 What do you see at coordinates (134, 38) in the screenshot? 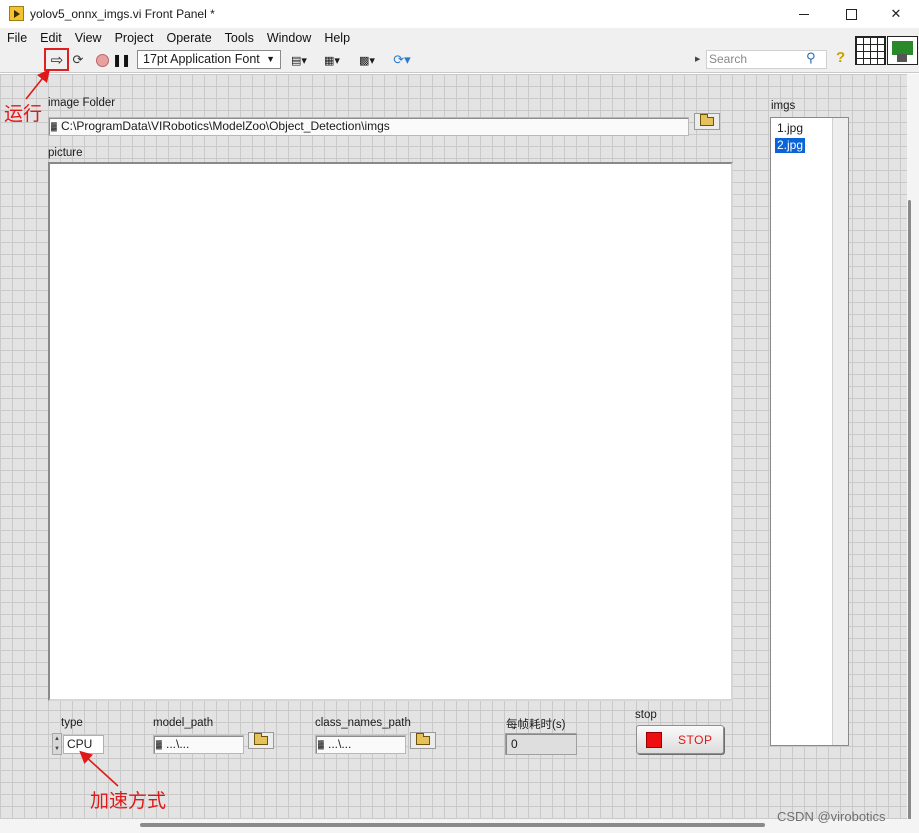
I see `menu-project: Project` at bounding box center [134, 38].